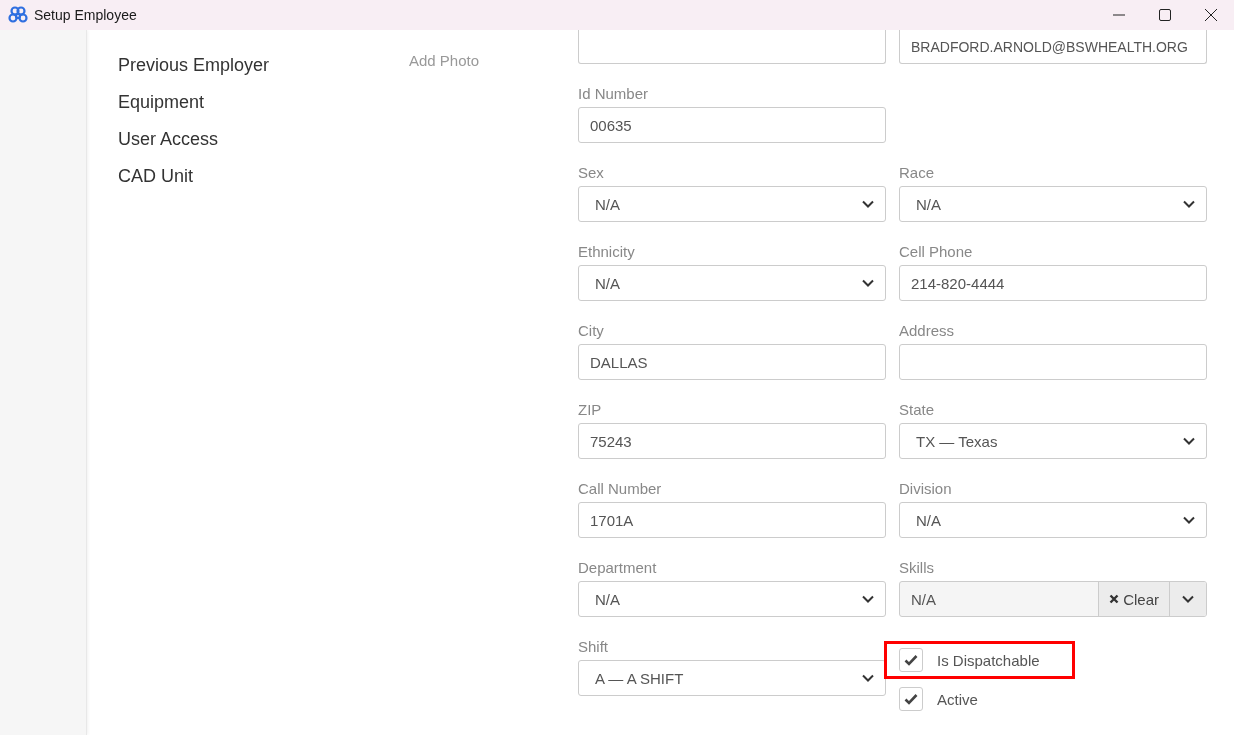  I want to click on text-field: 1701A, so click(732, 520).